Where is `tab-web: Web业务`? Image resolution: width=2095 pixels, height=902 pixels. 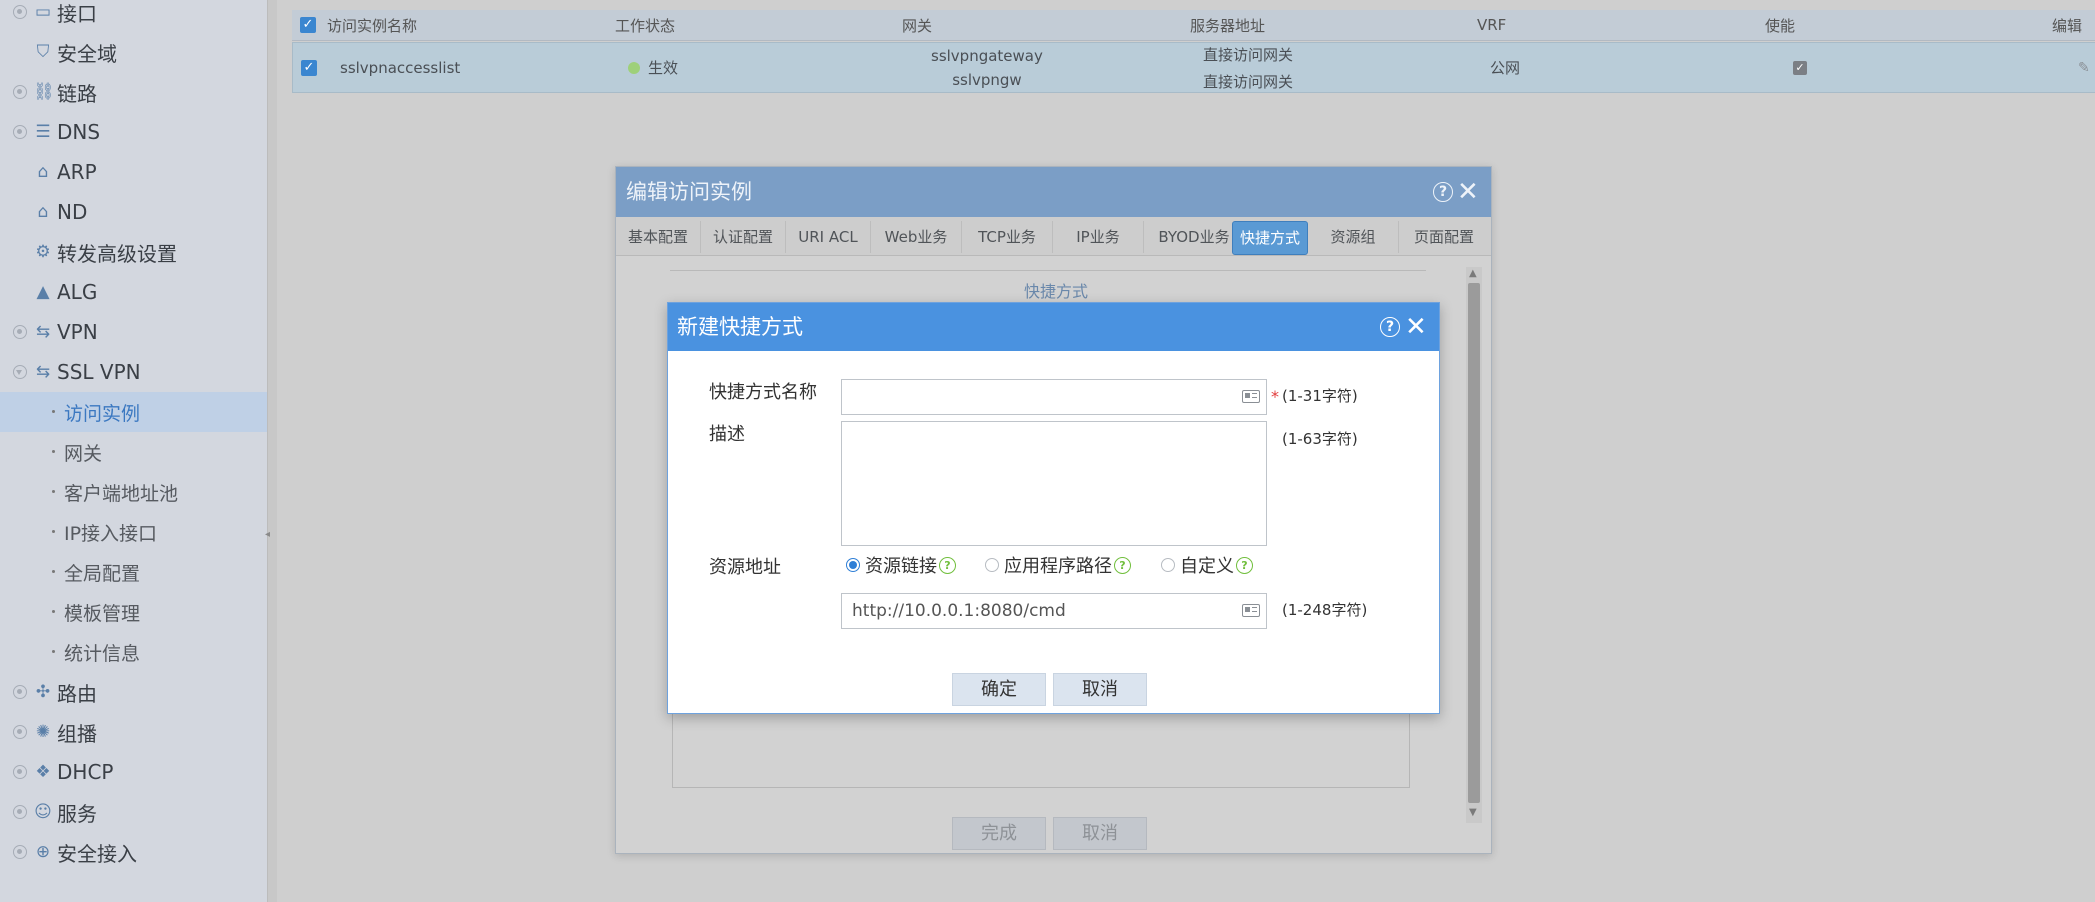 tab-web: Web业务 is located at coordinates (916, 237).